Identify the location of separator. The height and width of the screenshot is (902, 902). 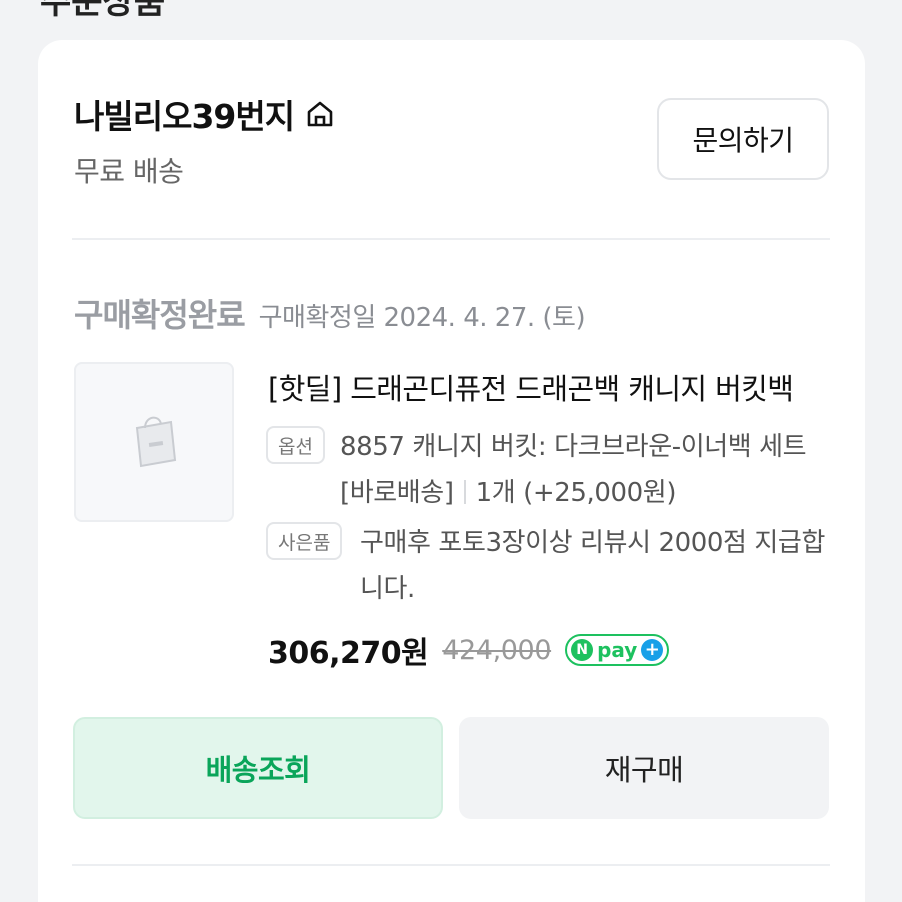
(464, 492).